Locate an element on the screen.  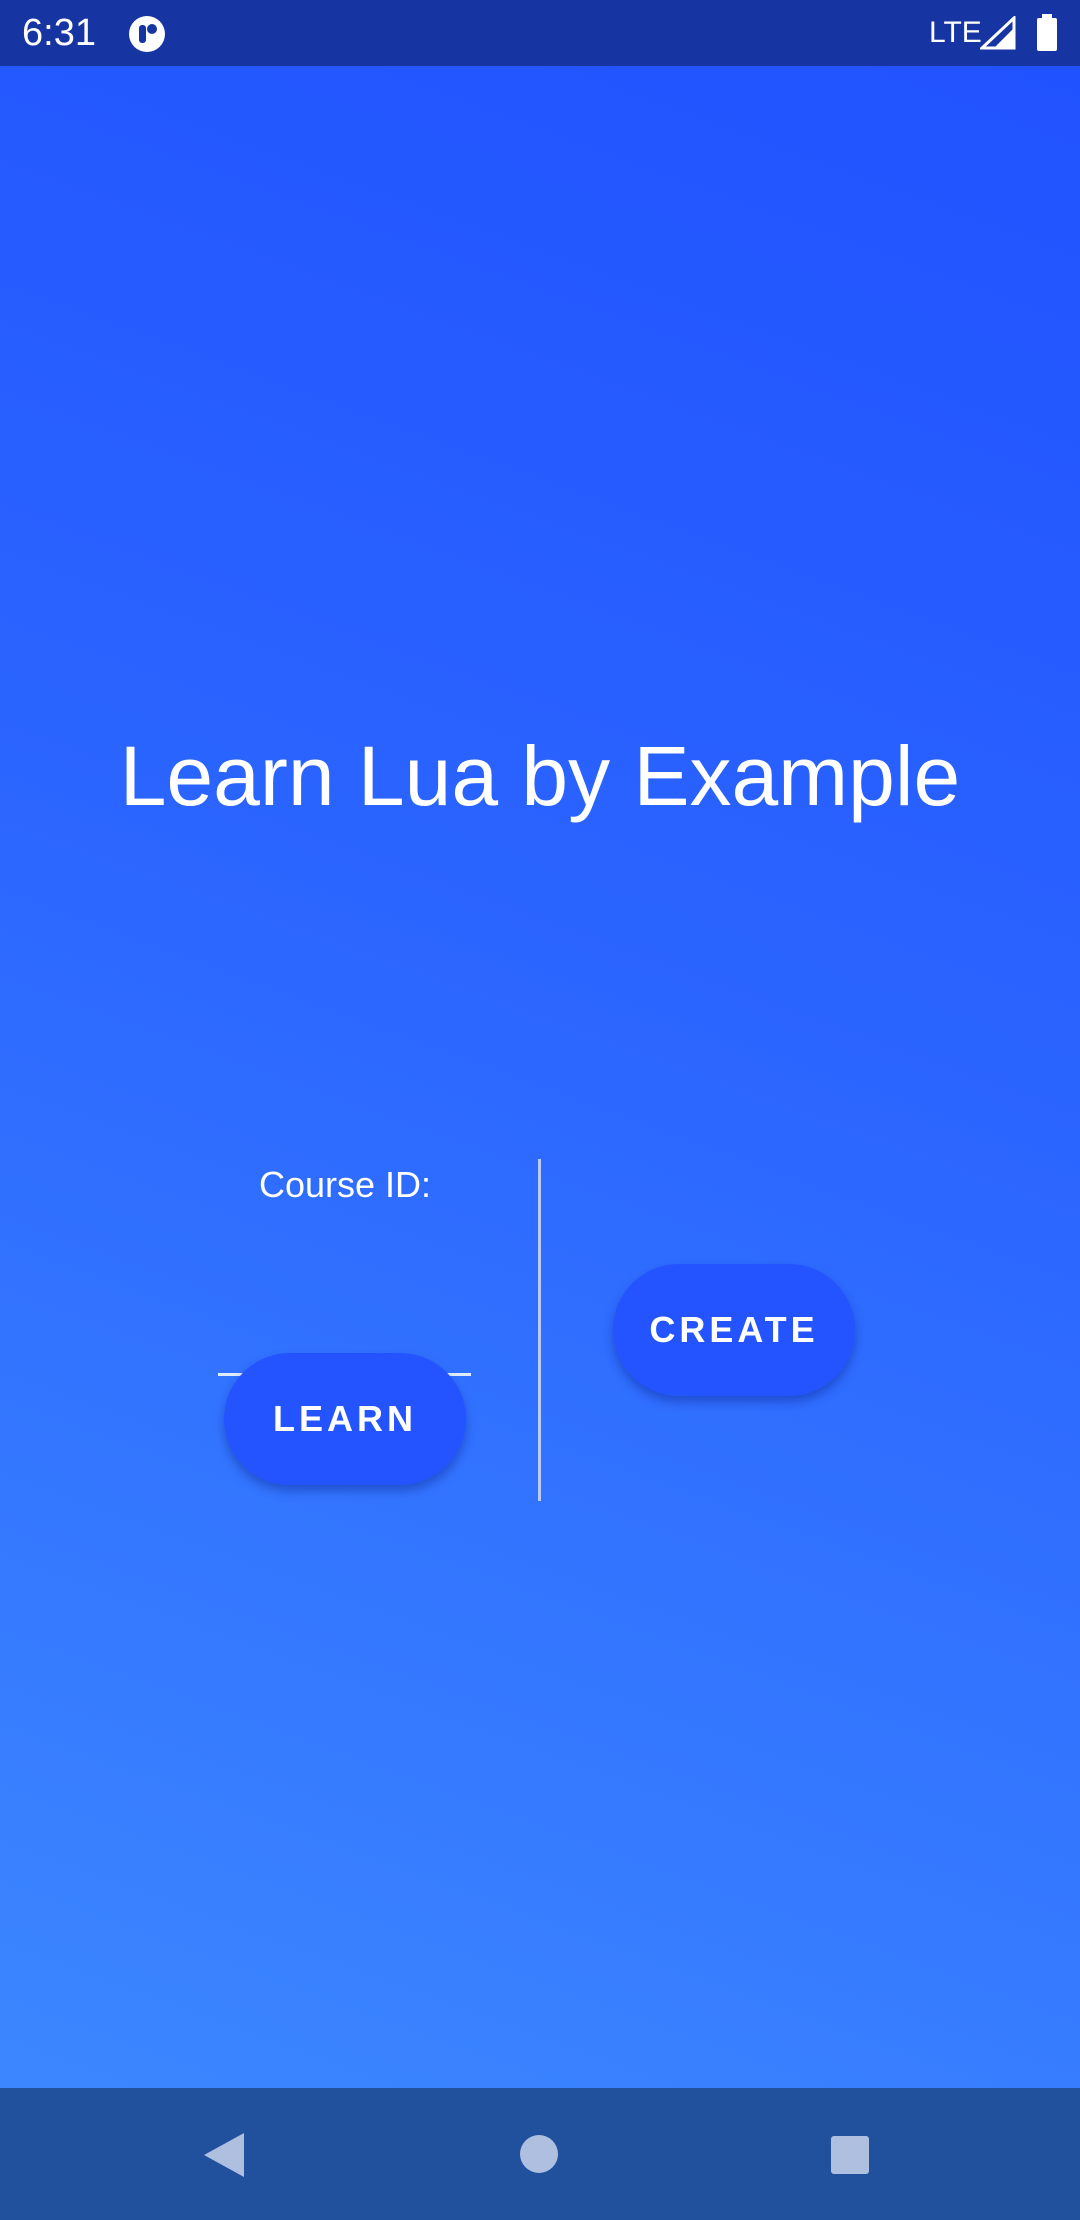
home-icon is located at coordinates (539, 2154).